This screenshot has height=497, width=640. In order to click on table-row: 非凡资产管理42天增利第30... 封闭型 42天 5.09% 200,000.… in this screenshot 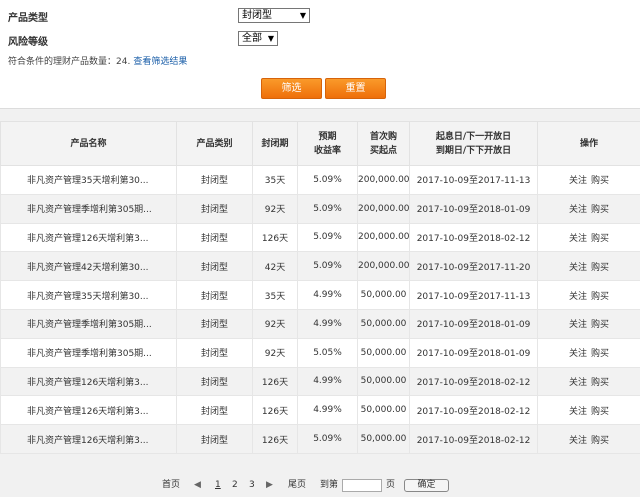, I will do `click(320, 266)`.